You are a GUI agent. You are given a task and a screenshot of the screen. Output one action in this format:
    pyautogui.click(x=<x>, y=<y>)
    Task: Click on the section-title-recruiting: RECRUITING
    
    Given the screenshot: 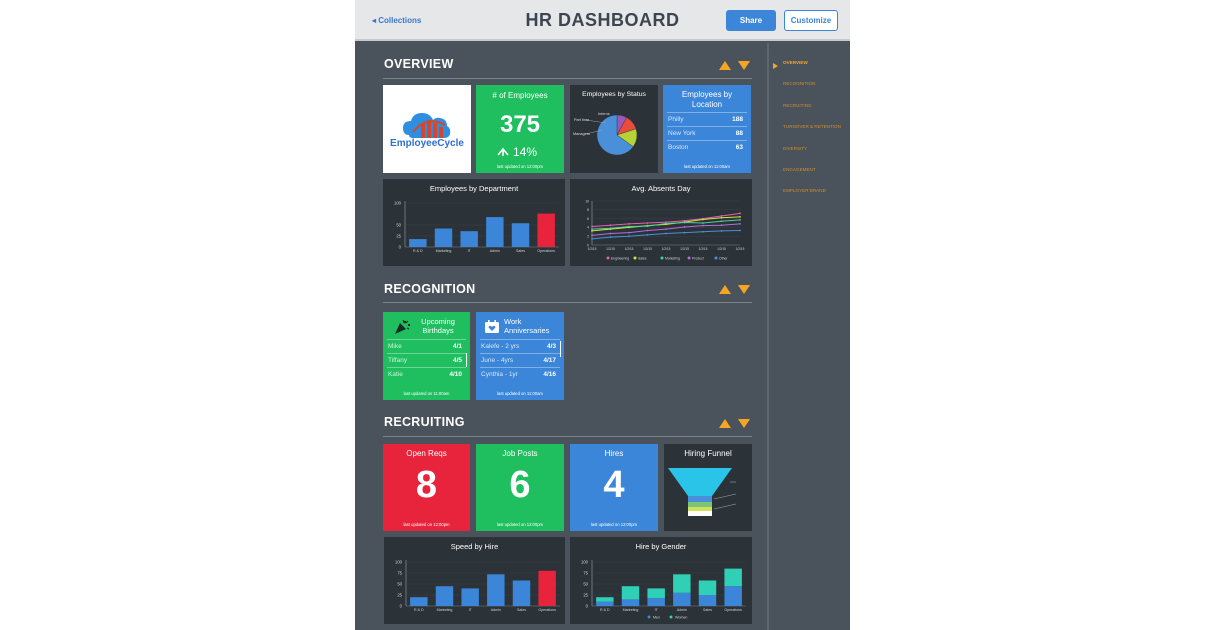 What is the action you would take?
    pyautogui.click(x=424, y=422)
    